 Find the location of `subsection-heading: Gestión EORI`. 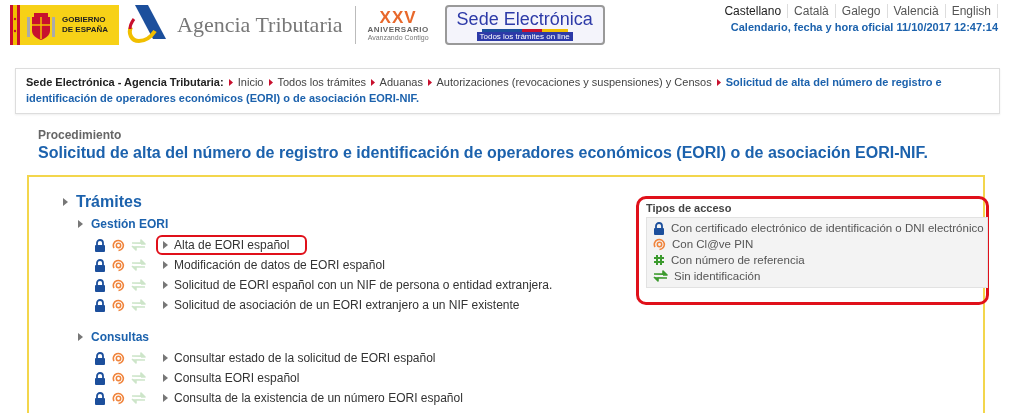

subsection-heading: Gestión EORI is located at coordinates (130, 224).